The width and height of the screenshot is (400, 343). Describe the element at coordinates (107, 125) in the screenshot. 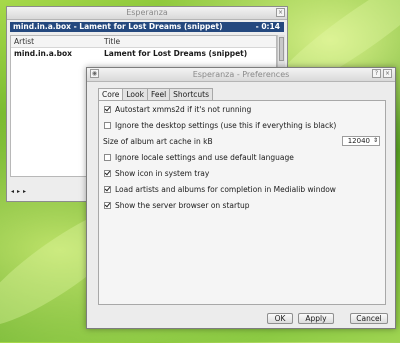

I see `ignore-desktop-checkbox` at that location.